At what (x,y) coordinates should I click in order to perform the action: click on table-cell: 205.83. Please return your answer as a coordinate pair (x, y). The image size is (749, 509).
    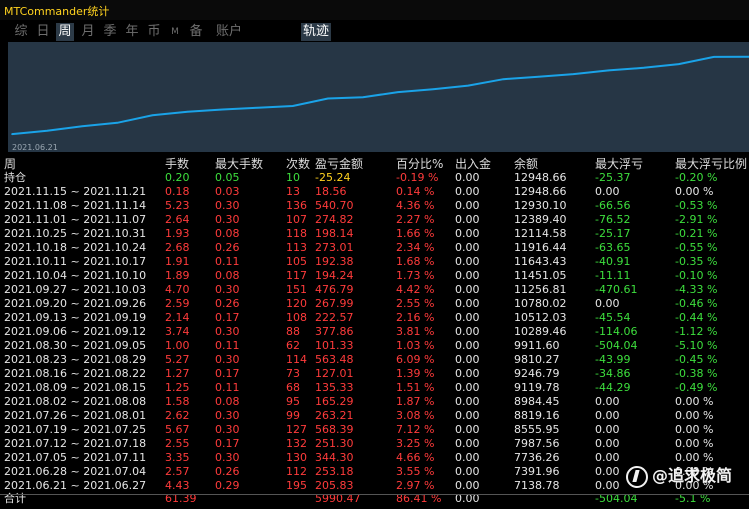
    Looking at the image, I should click on (334, 485).